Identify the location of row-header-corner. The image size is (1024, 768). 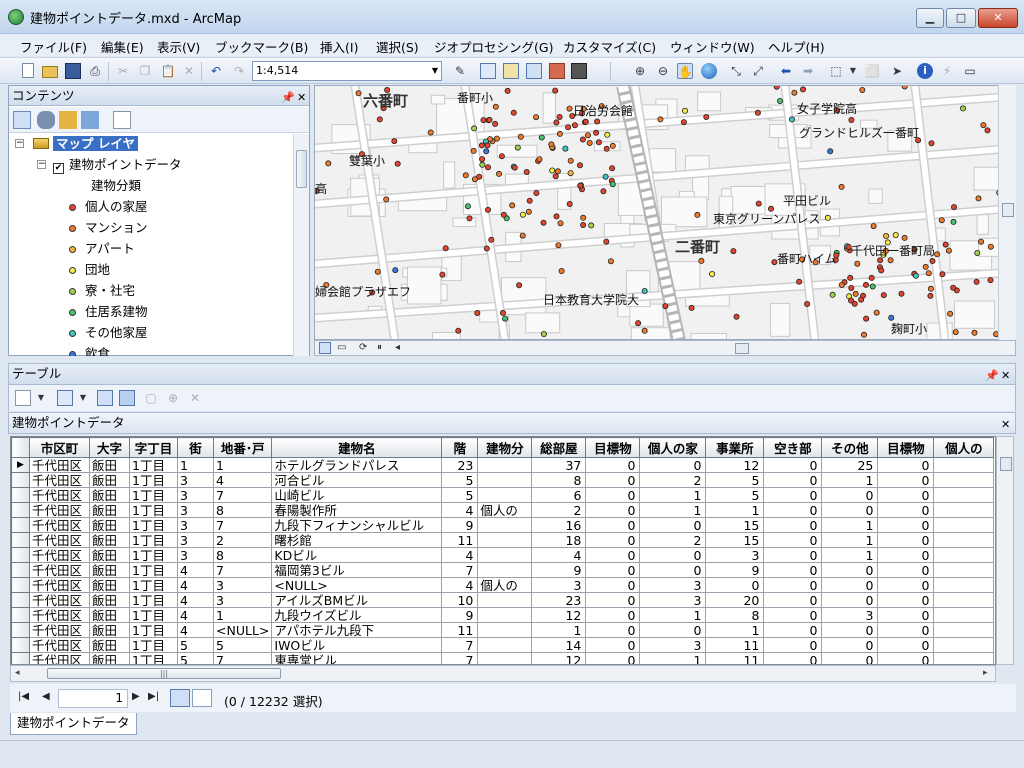
(20, 447).